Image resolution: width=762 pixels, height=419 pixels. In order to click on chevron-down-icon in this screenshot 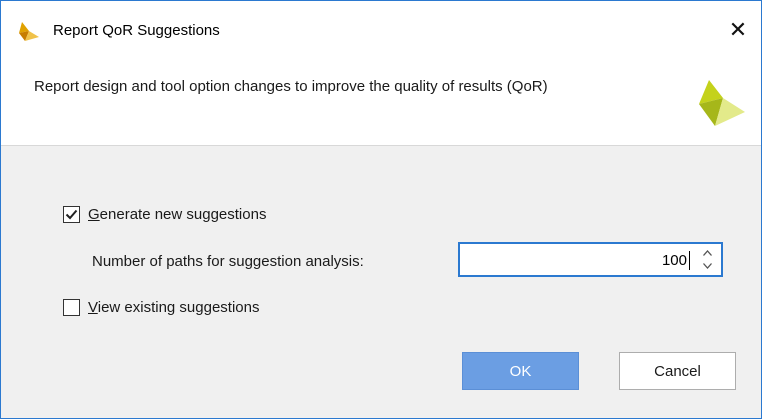, I will do `click(707, 266)`.